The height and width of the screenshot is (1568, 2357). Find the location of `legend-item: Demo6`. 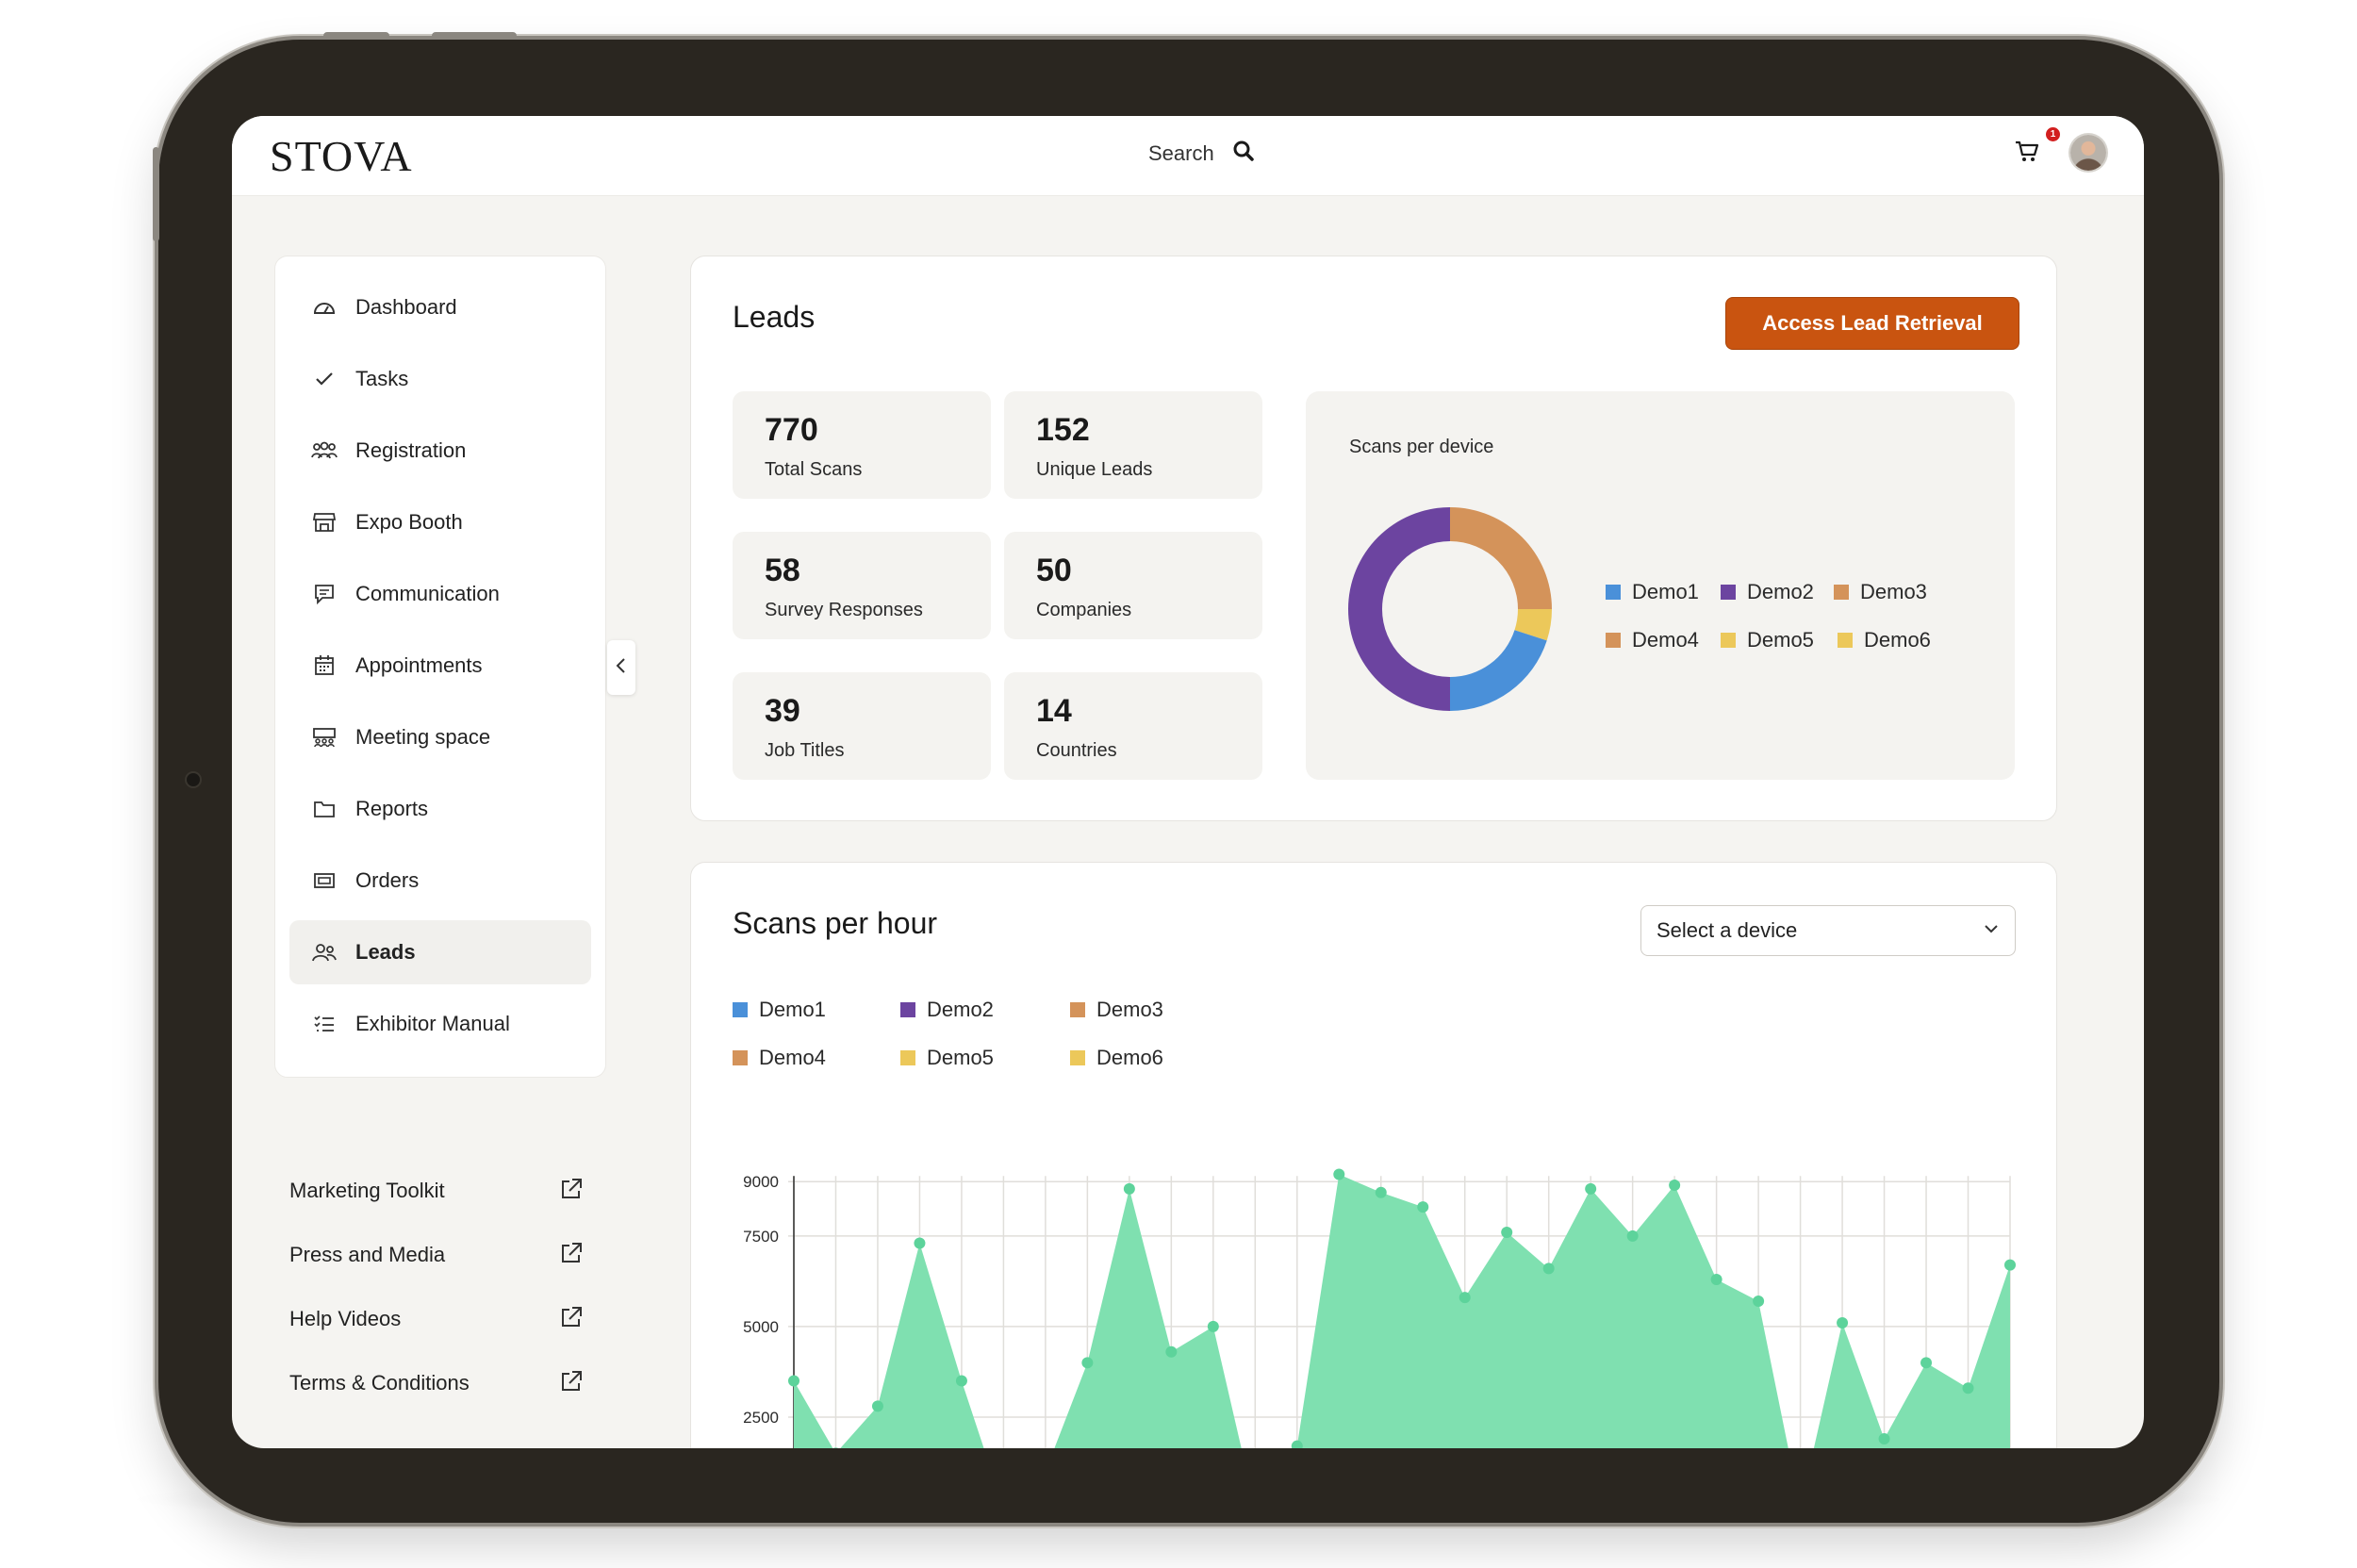

legend-item: Demo6 is located at coordinates (1884, 640).